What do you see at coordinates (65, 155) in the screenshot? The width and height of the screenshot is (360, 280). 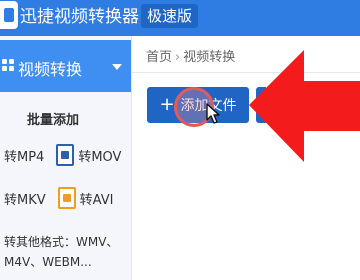 I see `mov-file-icon` at bounding box center [65, 155].